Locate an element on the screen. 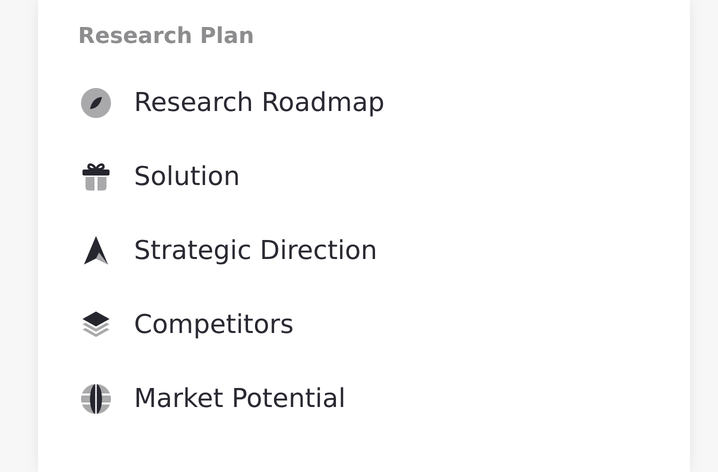 This screenshot has height=472, width=718. menu-item: Research Roadmap is located at coordinates (259, 103).